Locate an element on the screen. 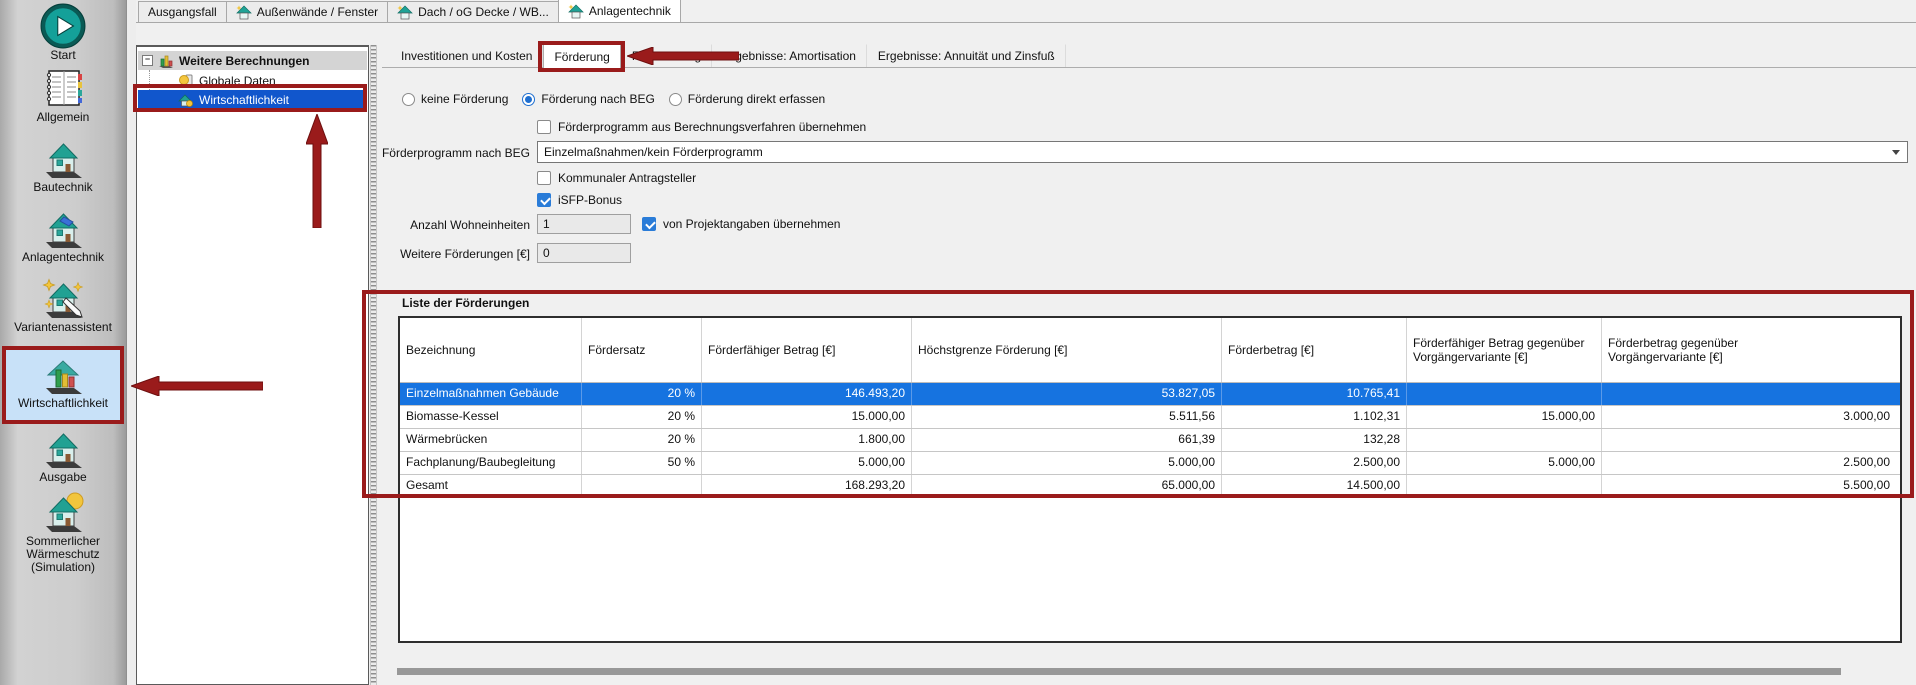 The width and height of the screenshot is (1916, 685). table-cell: 65.000,00 is located at coordinates (1067, 486).